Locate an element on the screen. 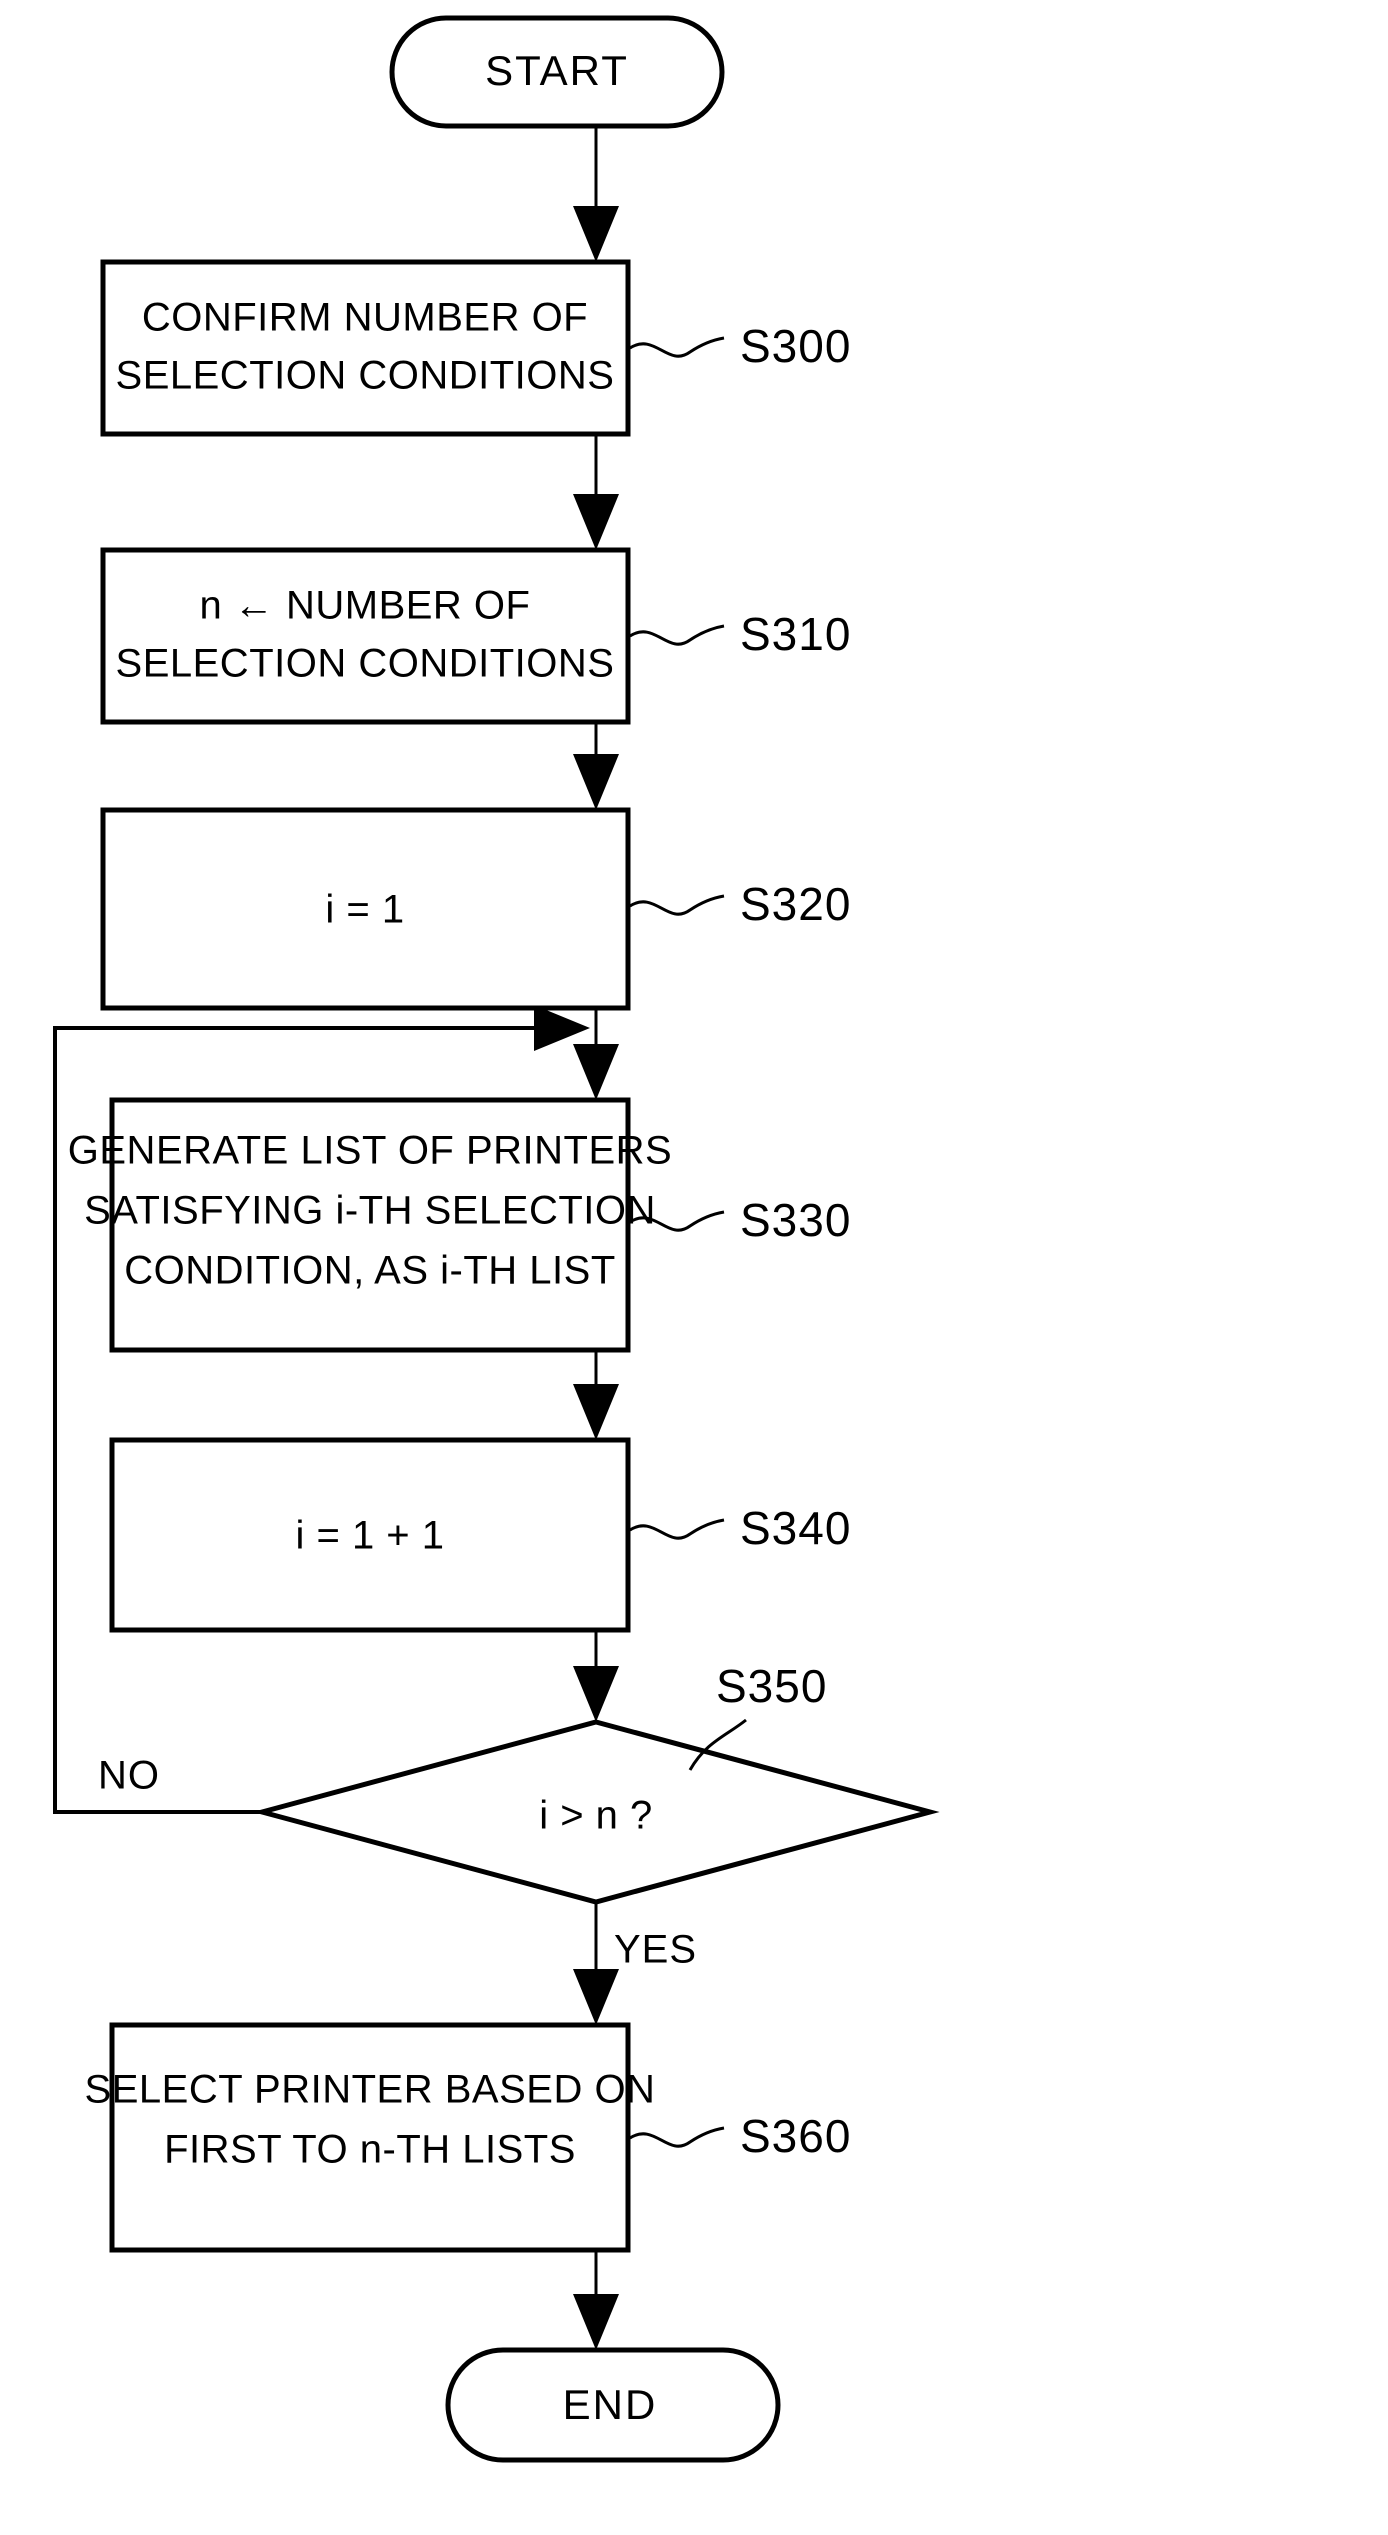 Image resolution: width=1388 pixels, height=2535 pixels. leader-s330: S330 is located at coordinates (740, 1220).